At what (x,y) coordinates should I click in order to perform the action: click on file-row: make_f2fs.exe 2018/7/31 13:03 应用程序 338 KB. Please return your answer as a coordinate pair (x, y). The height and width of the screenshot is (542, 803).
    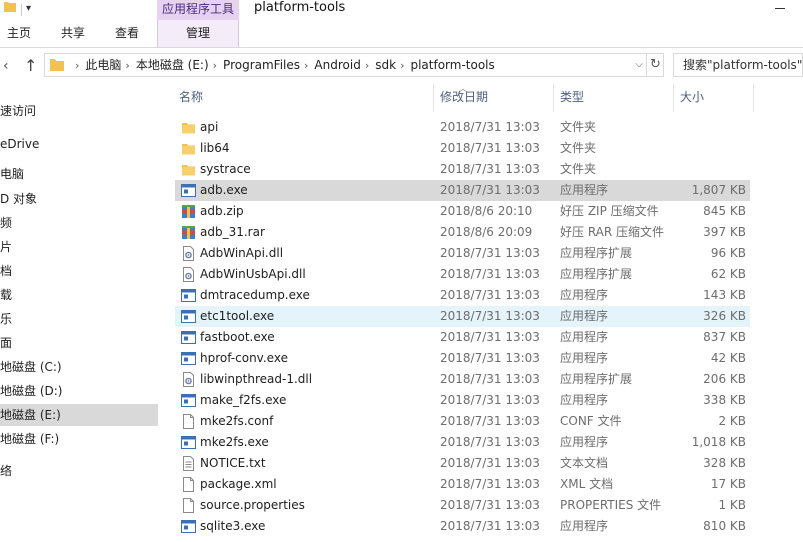
    Looking at the image, I should click on (462, 400).